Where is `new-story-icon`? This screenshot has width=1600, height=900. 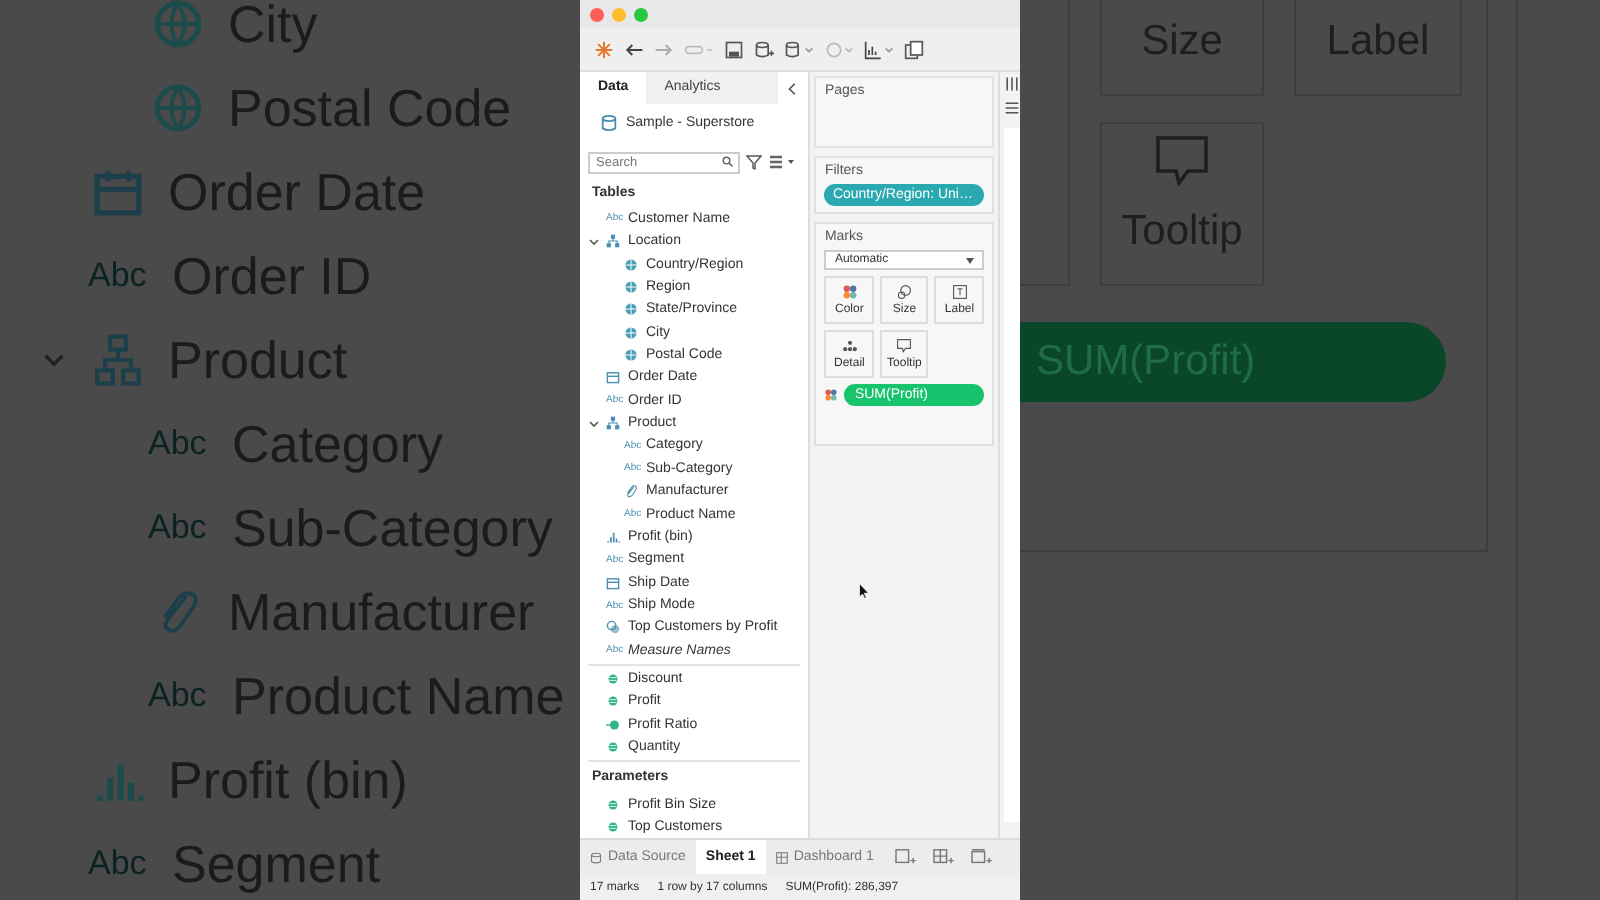
new-story-icon is located at coordinates (978, 857).